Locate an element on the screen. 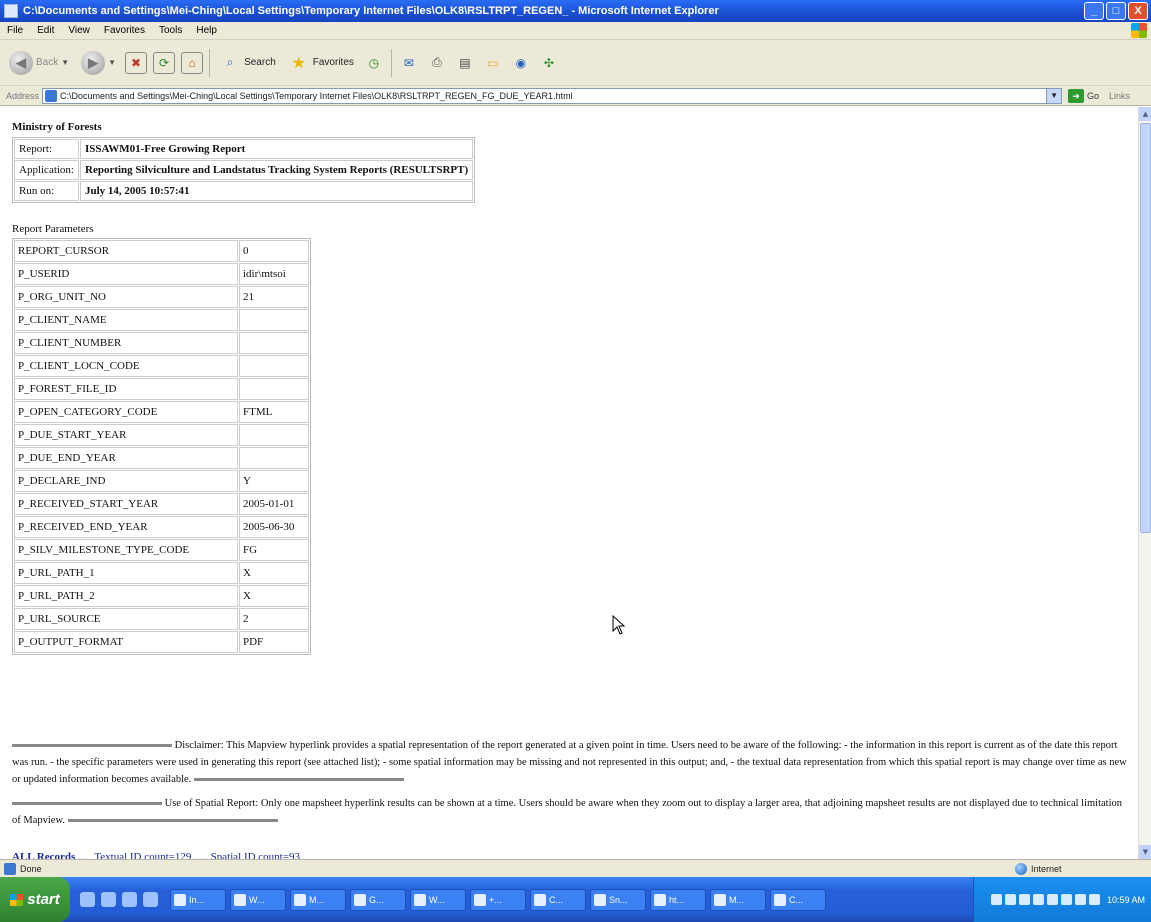 This screenshot has height=922, width=1151. mail-icon: ✉ is located at coordinates (409, 63).